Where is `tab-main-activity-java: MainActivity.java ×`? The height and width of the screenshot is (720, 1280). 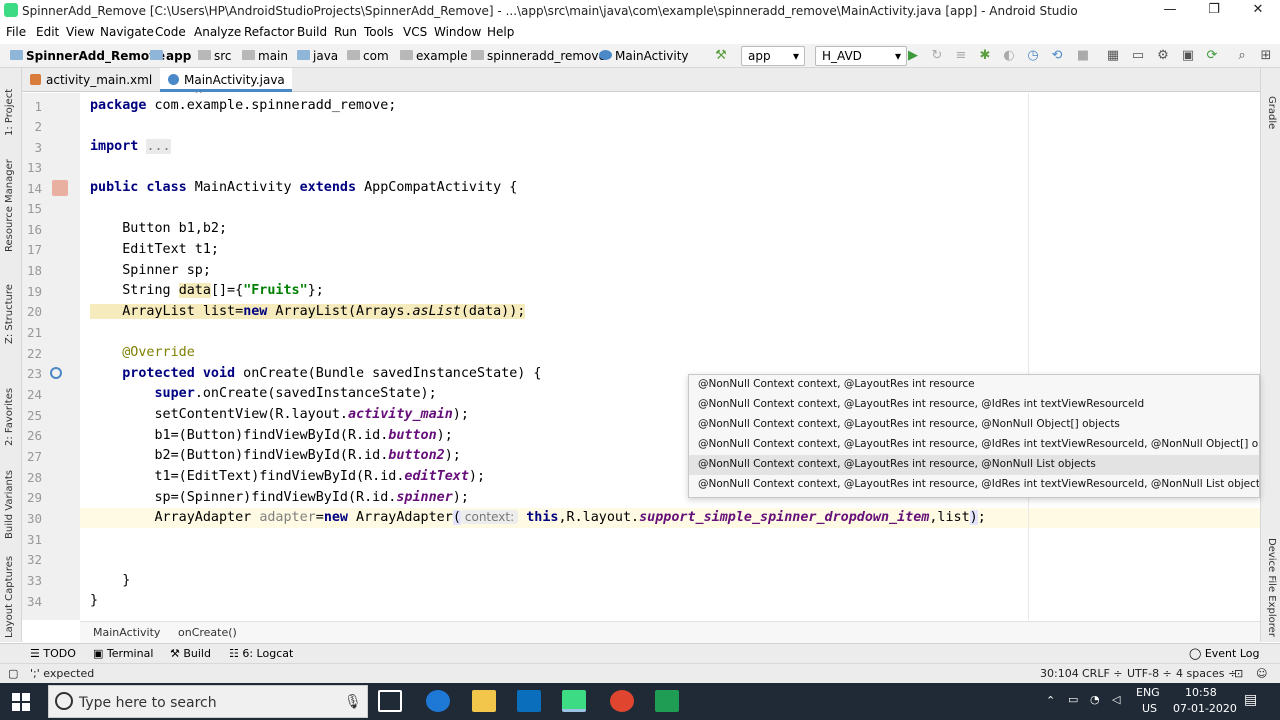 tab-main-activity-java: MainActivity.java × is located at coordinates (226, 84).